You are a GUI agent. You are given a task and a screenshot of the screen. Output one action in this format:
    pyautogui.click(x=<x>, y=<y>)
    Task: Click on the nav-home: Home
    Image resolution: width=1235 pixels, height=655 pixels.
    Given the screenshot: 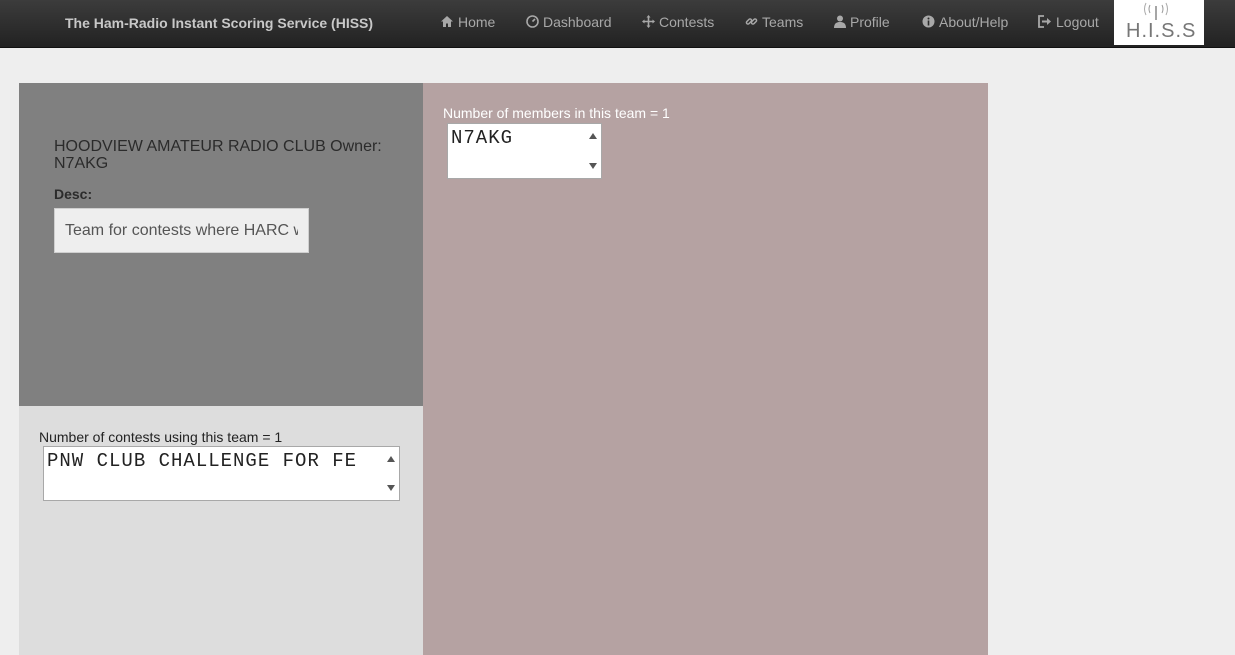 What is the action you would take?
    pyautogui.click(x=467, y=22)
    